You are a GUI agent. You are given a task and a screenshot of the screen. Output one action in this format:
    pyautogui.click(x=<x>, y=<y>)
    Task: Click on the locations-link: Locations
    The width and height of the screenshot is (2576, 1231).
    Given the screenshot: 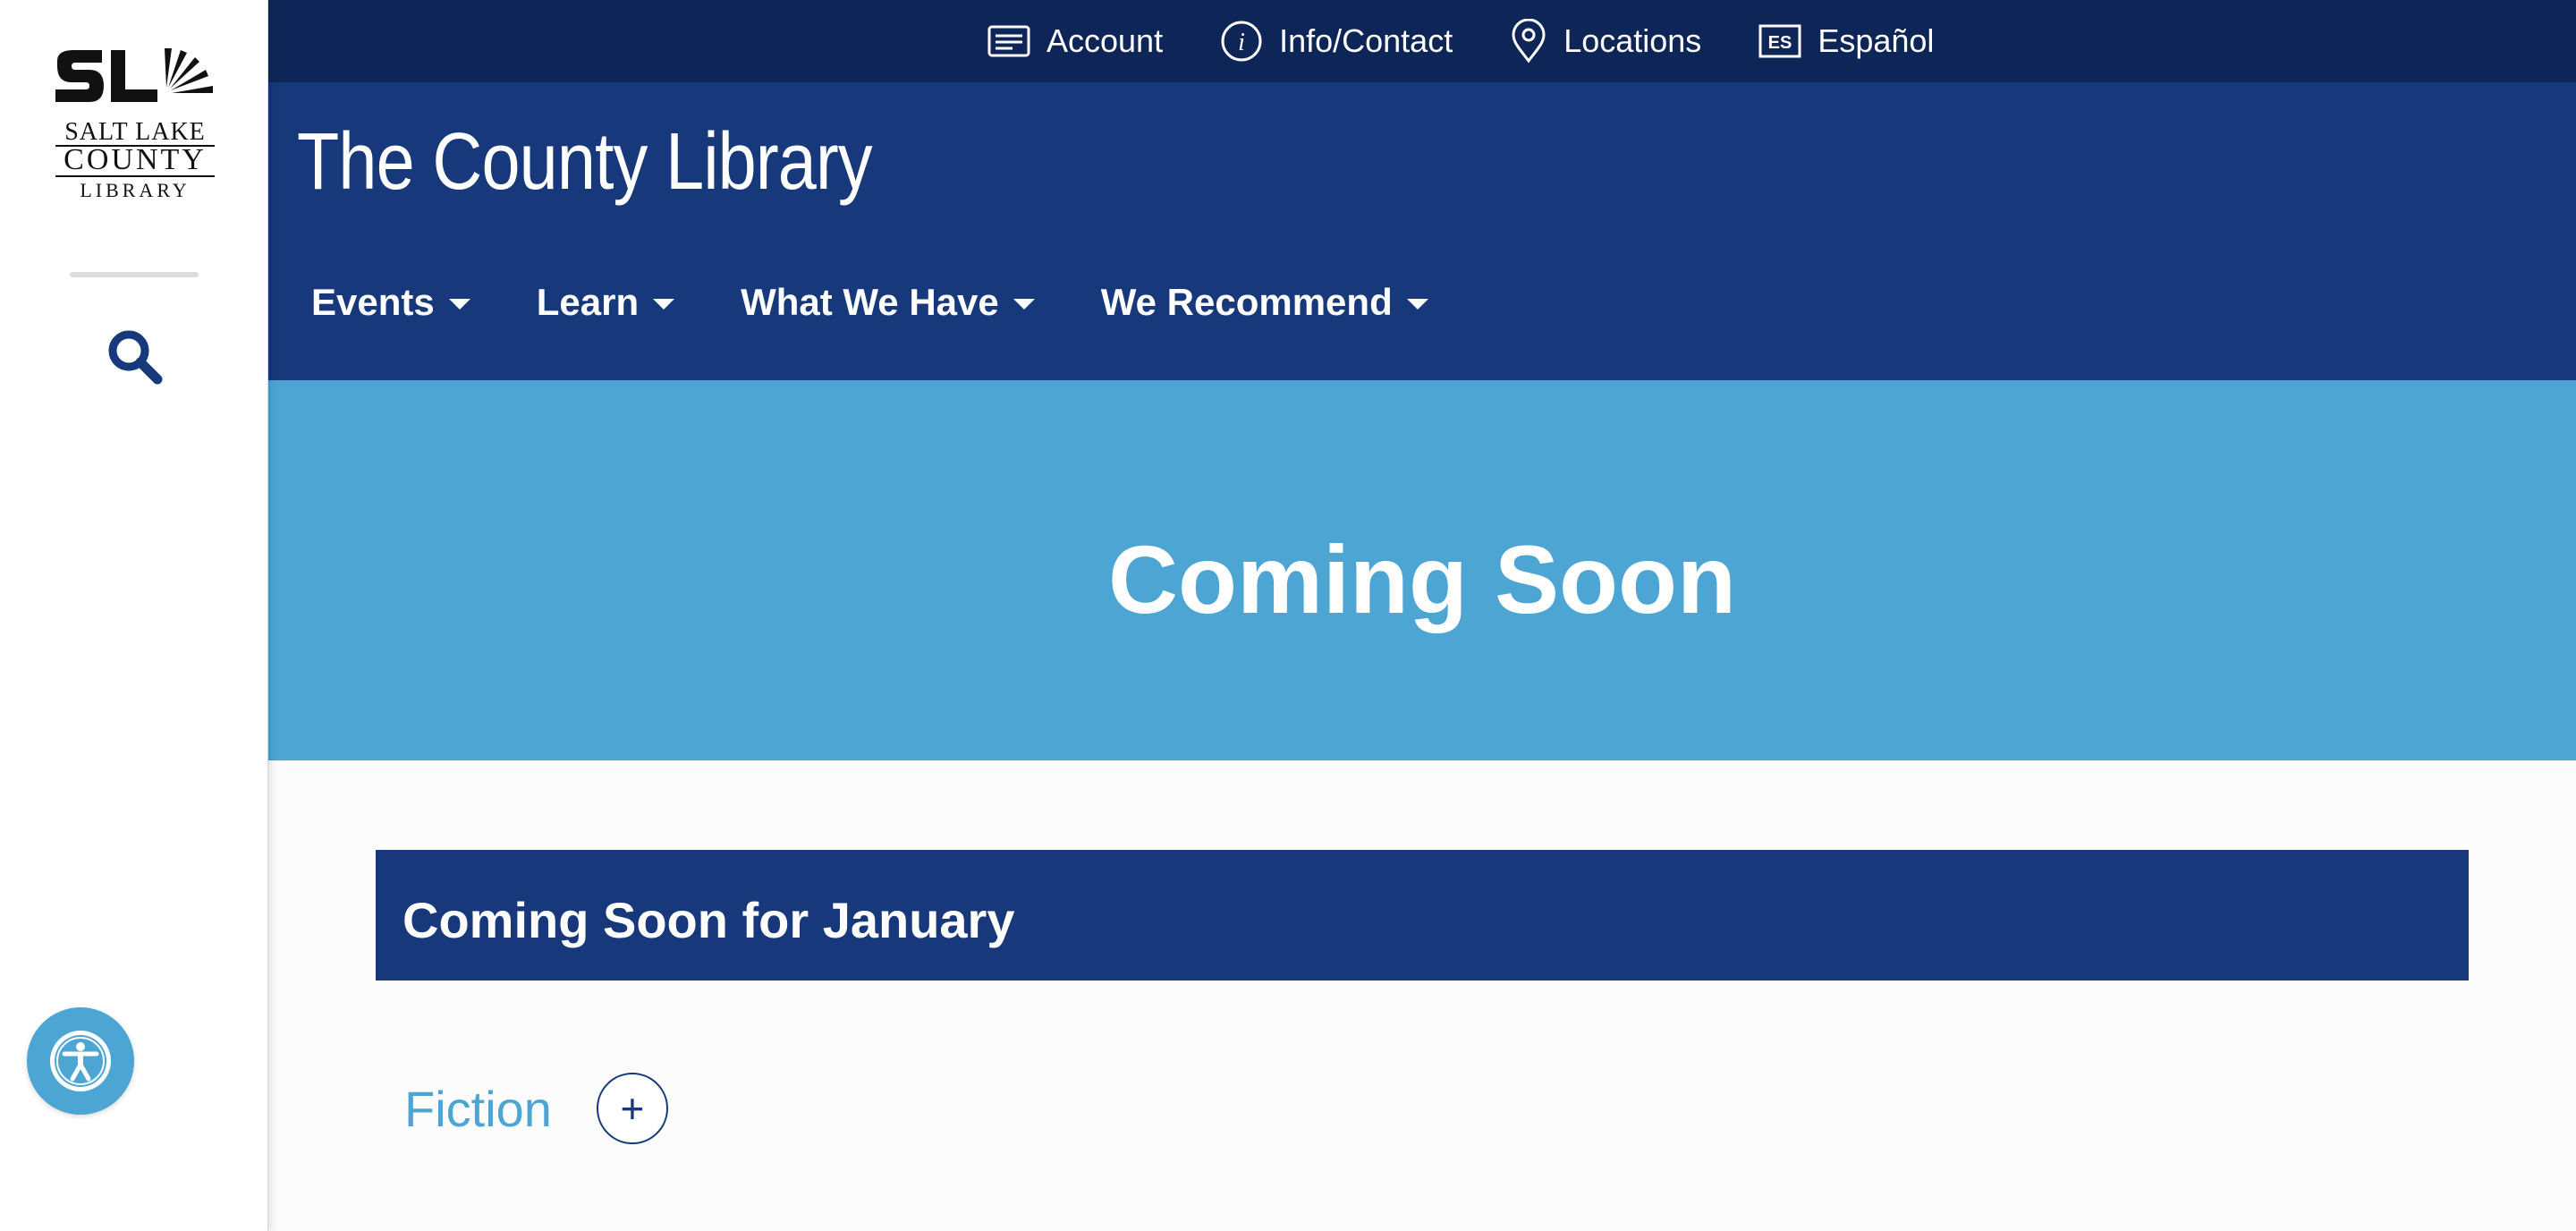 What is the action you would take?
    pyautogui.click(x=1605, y=41)
    